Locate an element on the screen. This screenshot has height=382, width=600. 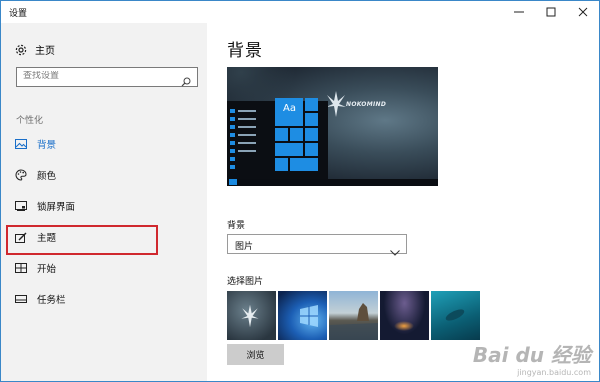
picture-thumbnails is located at coordinates (353, 315).